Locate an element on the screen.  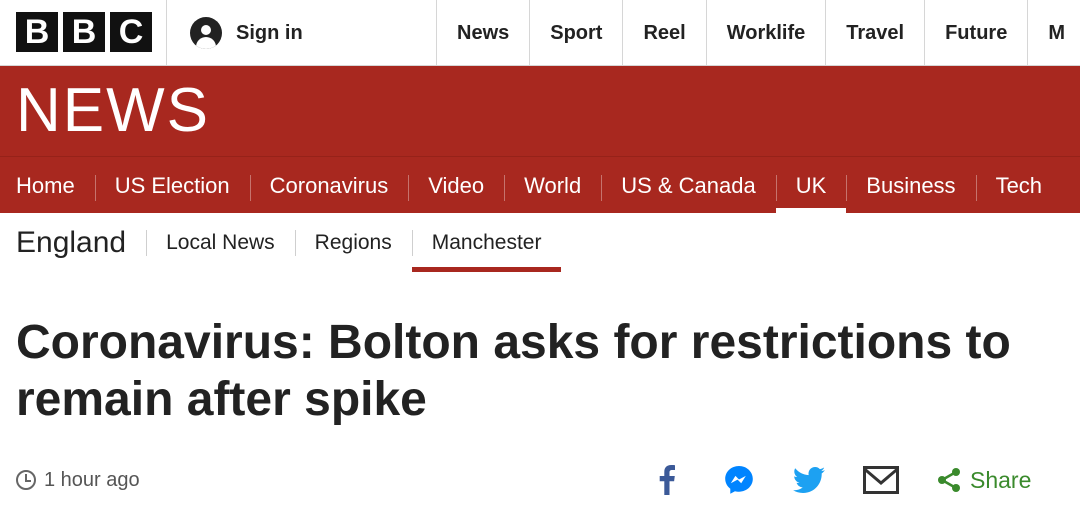
share-button: Share is located at coordinates (983, 480).